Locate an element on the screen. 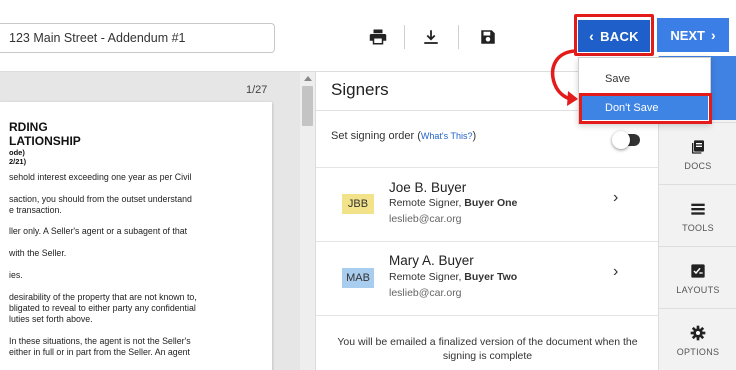  floppy-disk-icon is located at coordinates (488, 37).